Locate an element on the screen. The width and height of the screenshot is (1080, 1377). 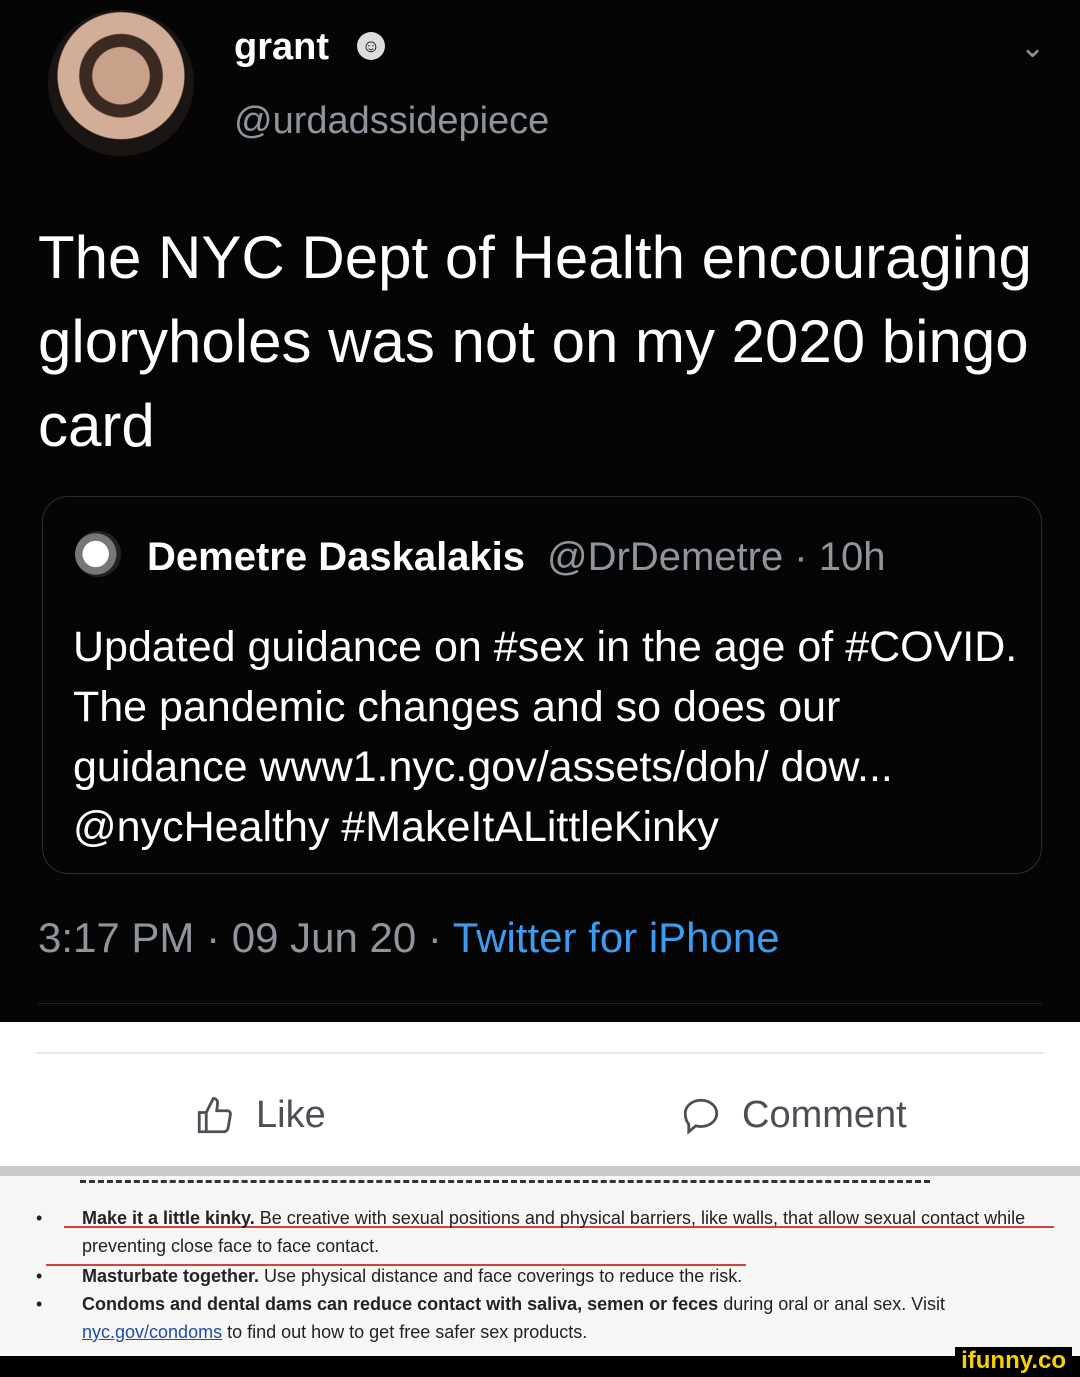
source-link: Twitter for iPhone is located at coordinates (616, 937).